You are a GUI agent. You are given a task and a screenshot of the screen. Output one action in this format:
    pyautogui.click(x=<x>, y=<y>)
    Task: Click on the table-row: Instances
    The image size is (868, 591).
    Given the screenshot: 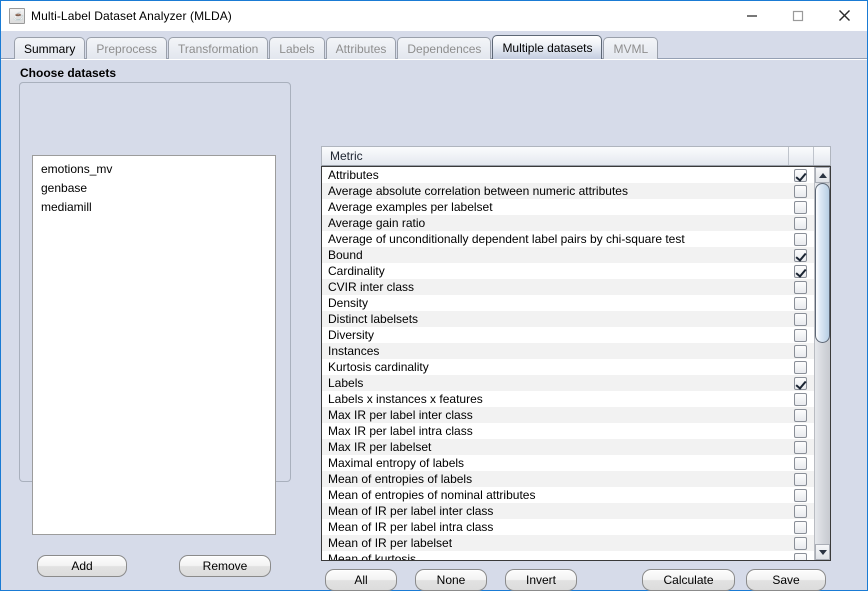 What is the action you would take?
    pyautogui.click(x=568, y=351)
    